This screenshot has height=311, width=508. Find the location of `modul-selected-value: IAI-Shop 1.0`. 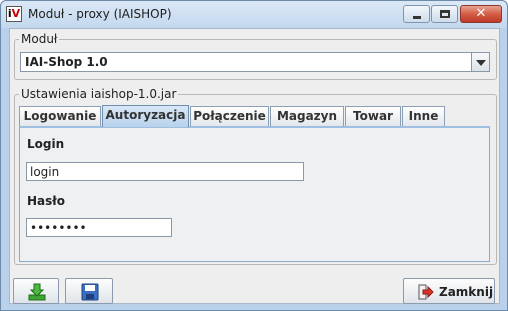

modul-selected-value: IAI-Shop 1.0 is located at coordinates (66, 62).